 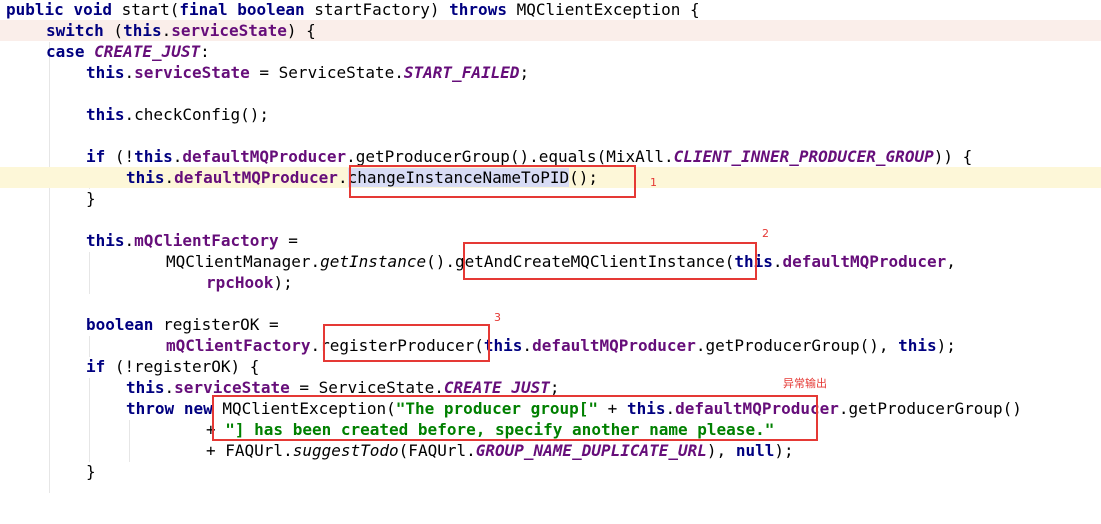 What do you see at coordinates (326, 72) in the screenshot?
I see `code-text: = ServiceState.` at bounding box center [326, 72].